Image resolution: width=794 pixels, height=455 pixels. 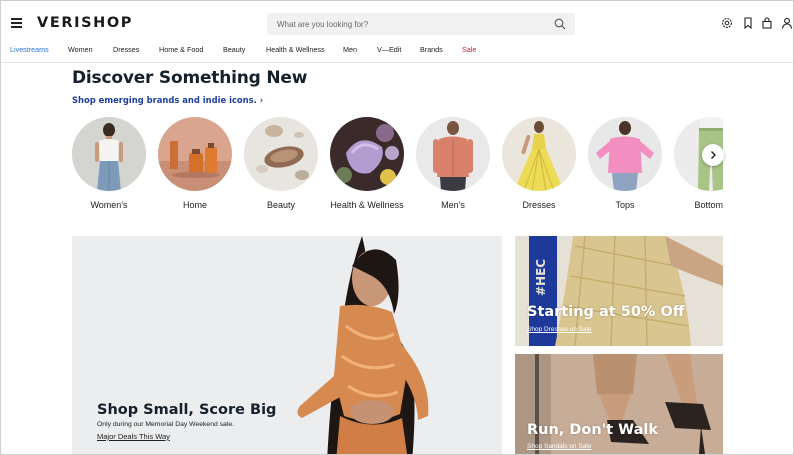 What do you see at coordinates (350, 49) in the screenshot?
I see `nav-item-men: Men` at bounding box center [350, 49].